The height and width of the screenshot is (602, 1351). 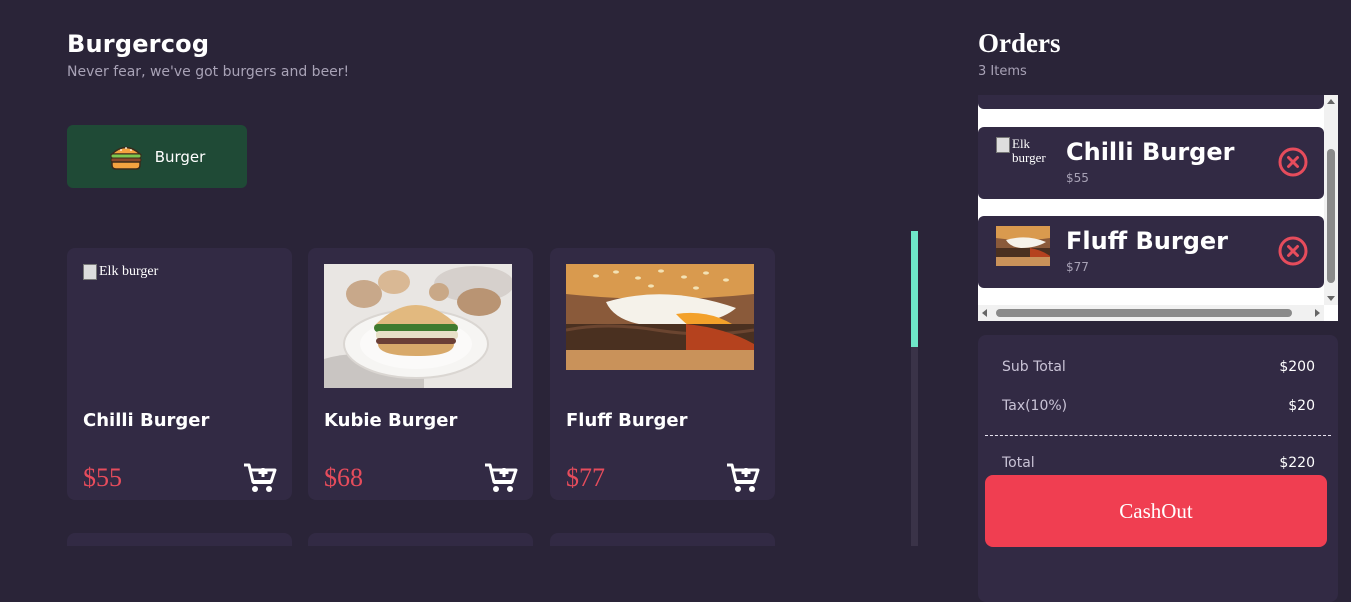 I want to click on app-tagline: Never fear, we've got burgers and beer!, so click(x=208, y=72).